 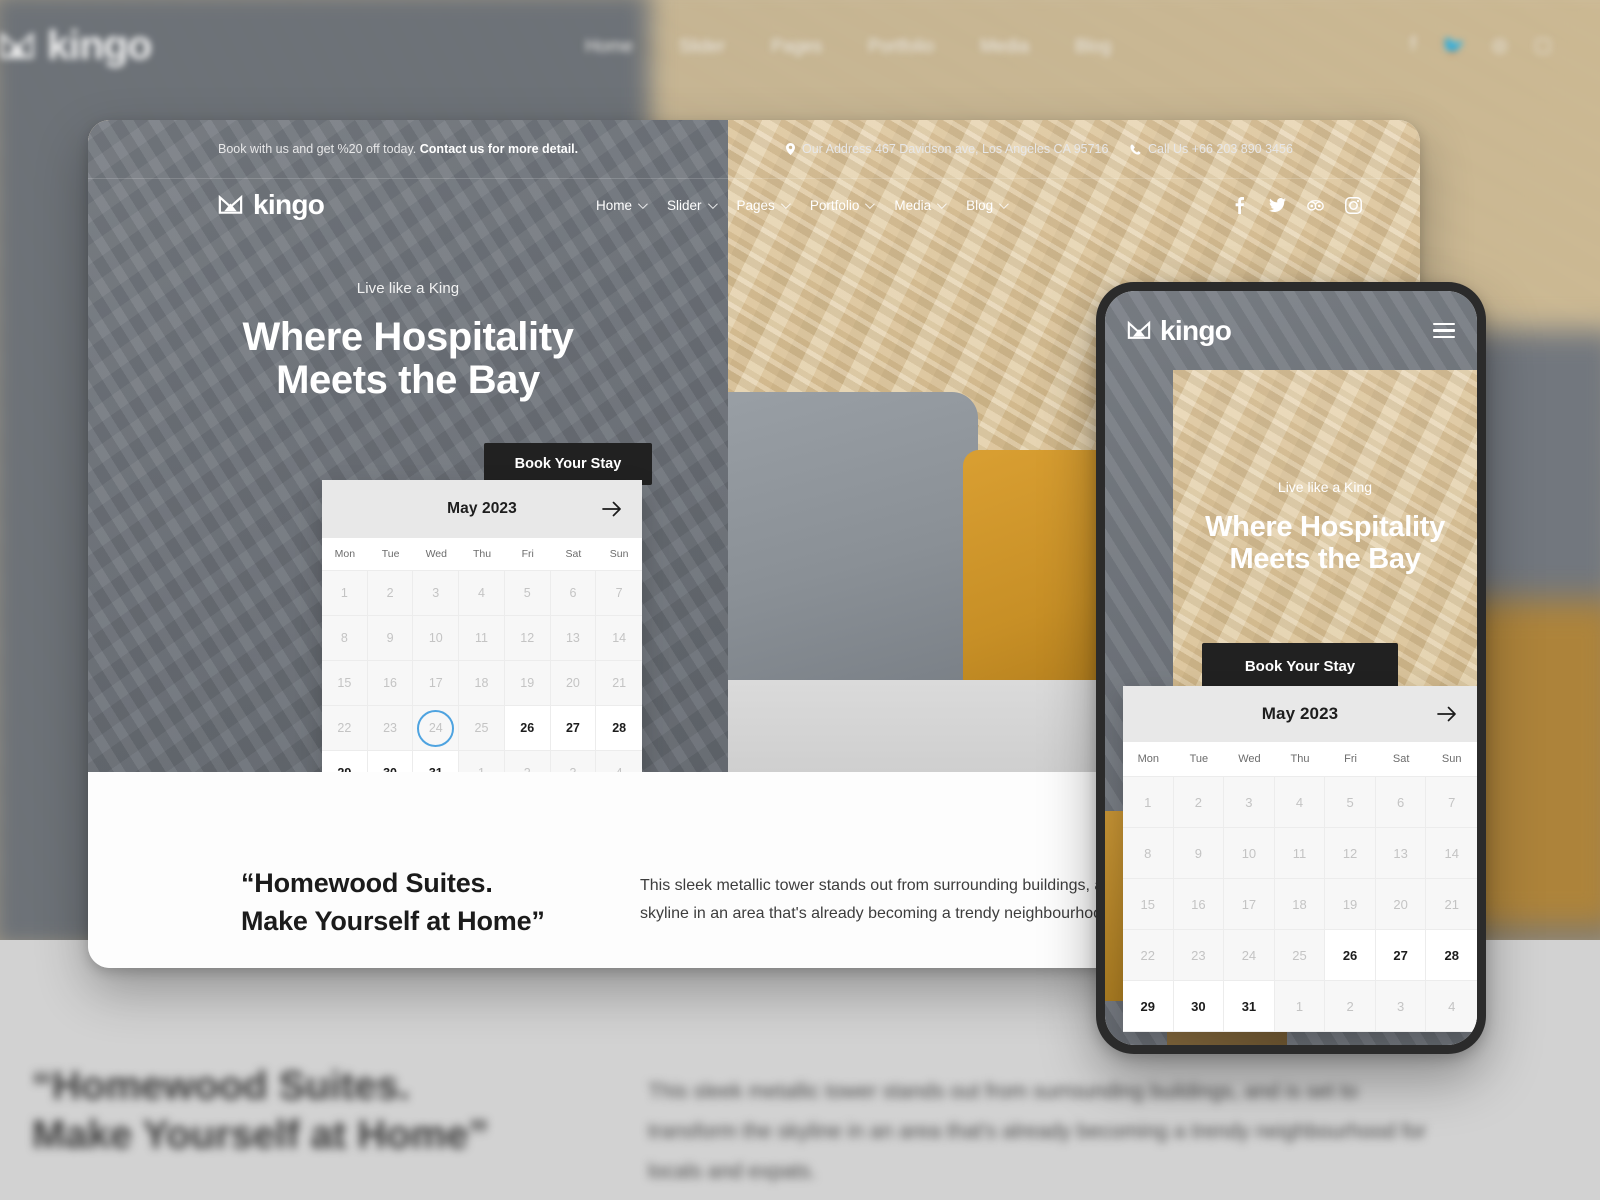 What do you see at coordinates (1315, 205) in the screenshot?
I see `tripadvisor-icon` at bounding box center [1315, 205].